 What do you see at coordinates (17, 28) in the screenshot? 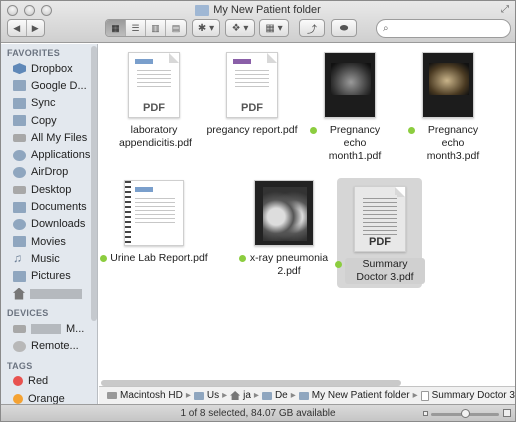
I see `back-button: ◀` at bounding box center [17, 28].